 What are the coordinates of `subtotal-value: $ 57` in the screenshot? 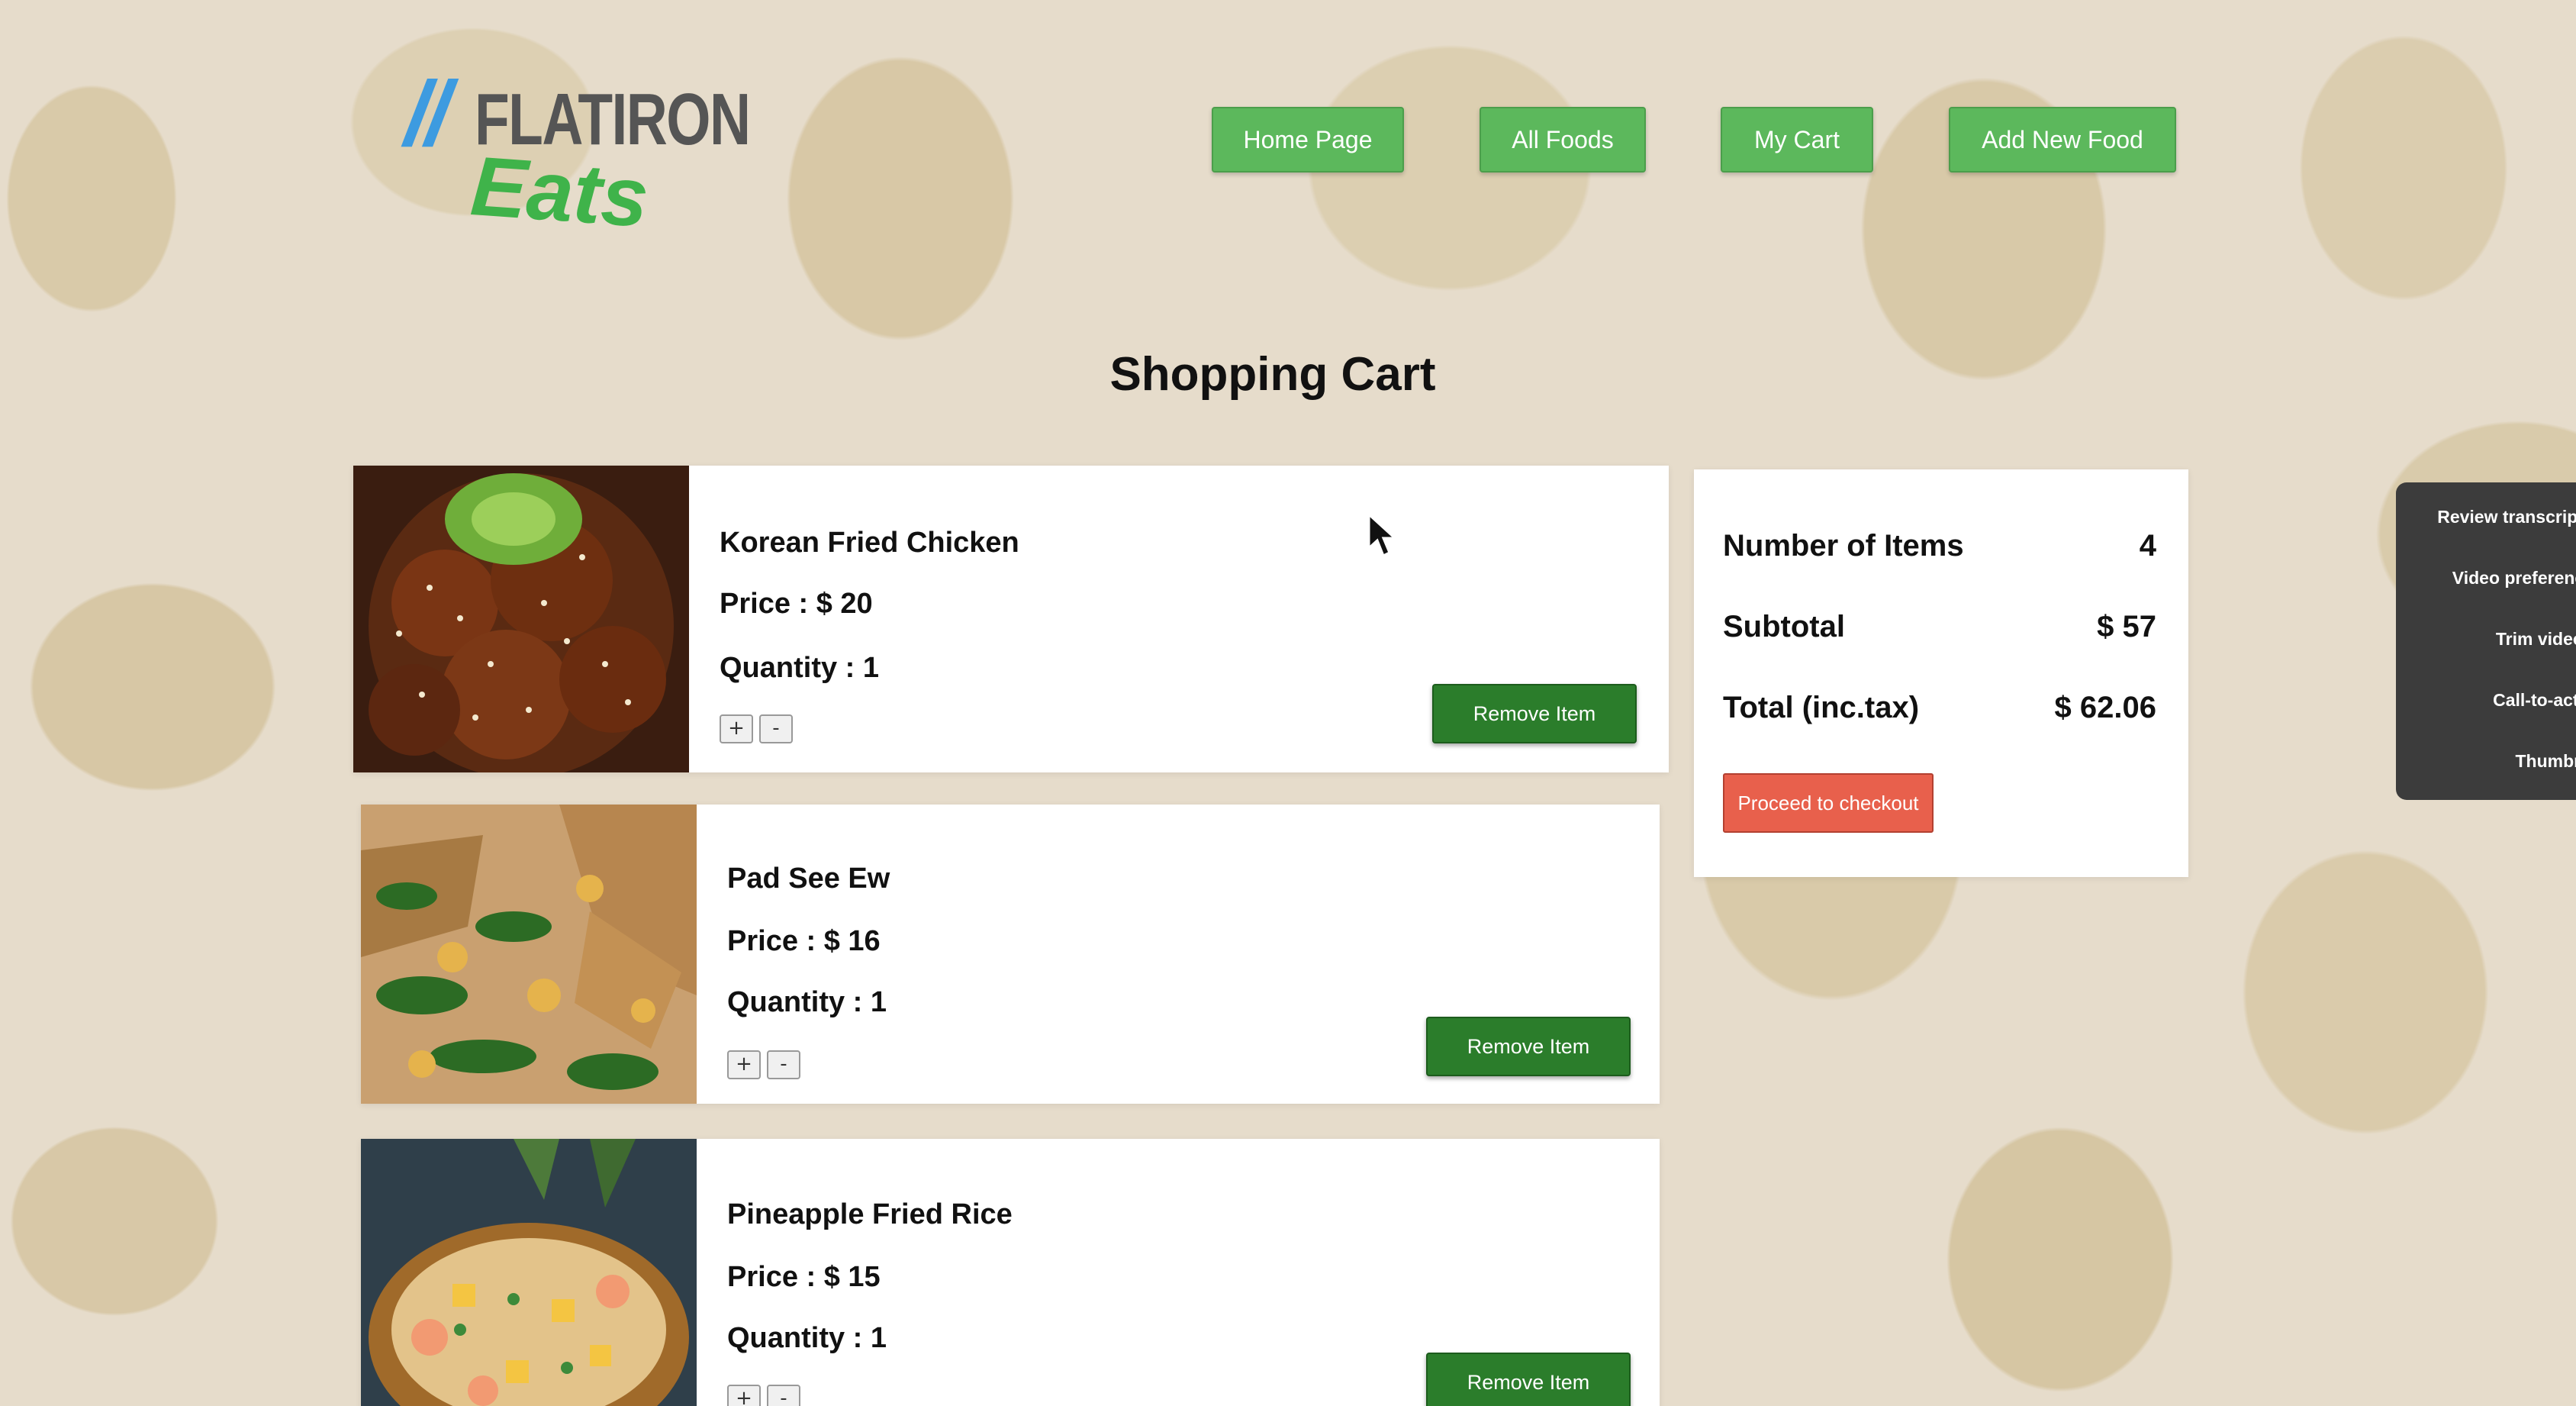 It's located at (2126, 626).